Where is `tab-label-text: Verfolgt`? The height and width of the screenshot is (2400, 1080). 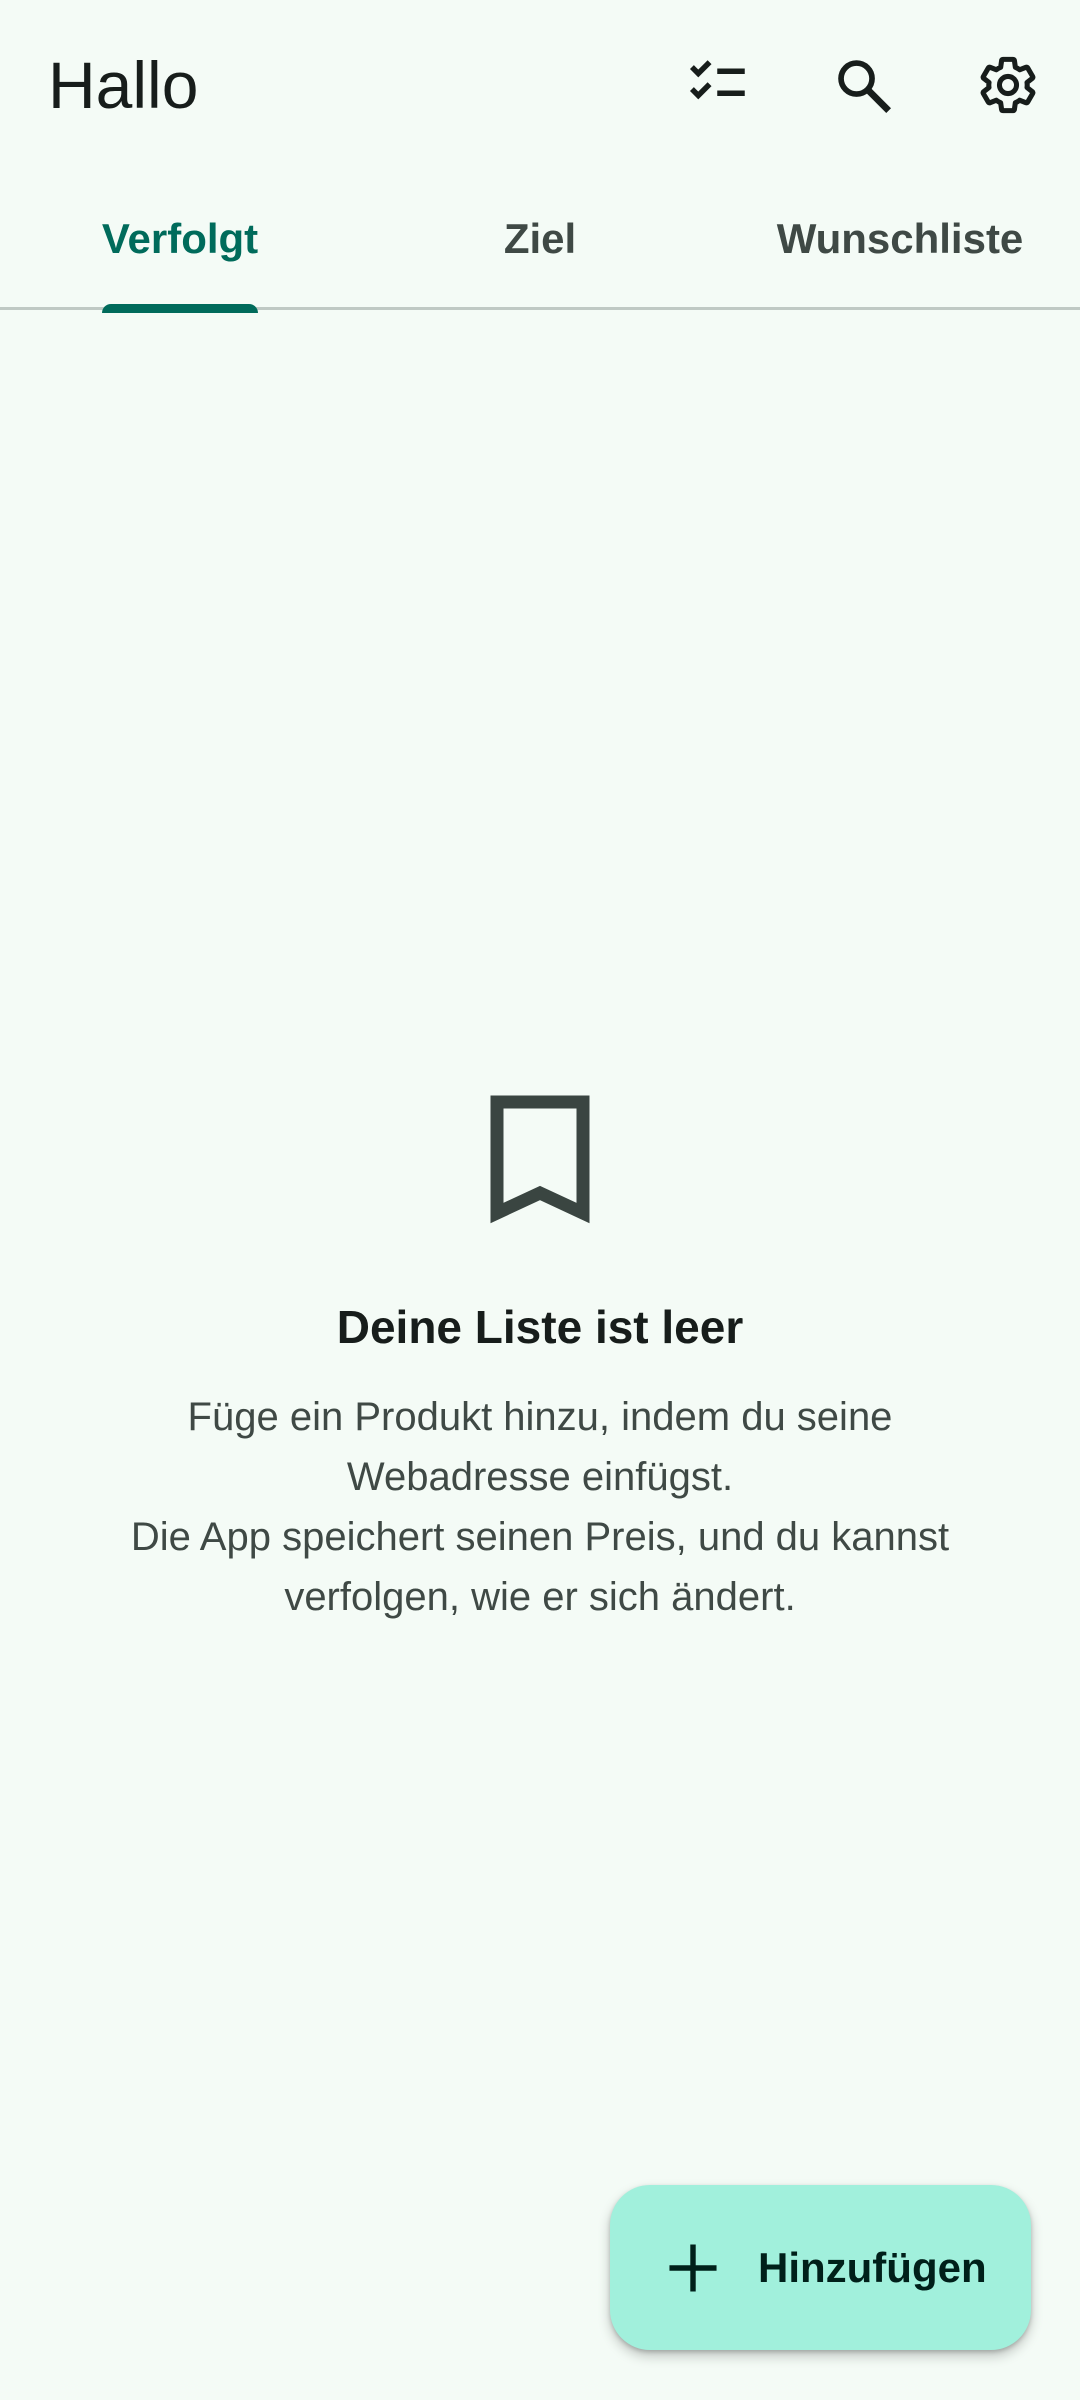
tab-label-text: Verfolgt is located at coordinates (180, 238).